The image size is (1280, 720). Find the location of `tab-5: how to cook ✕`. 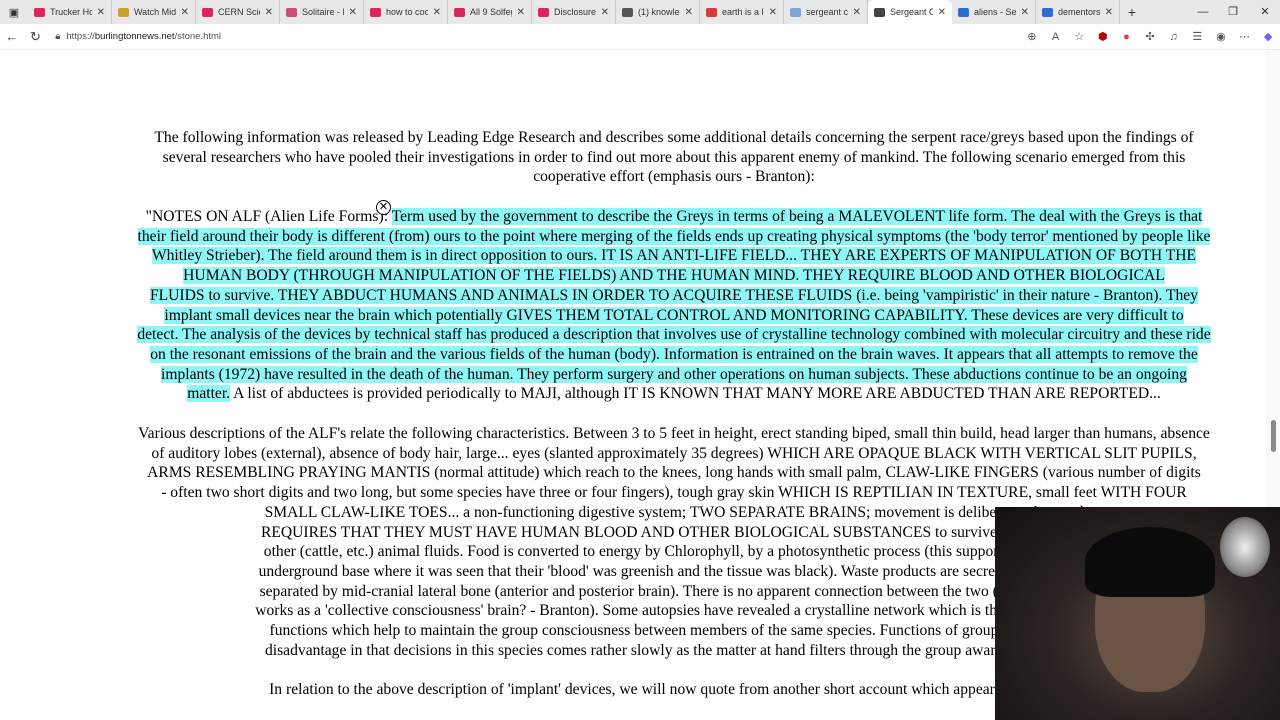

tab-5: how to cook ✕ is located at coordinates (406, 12).